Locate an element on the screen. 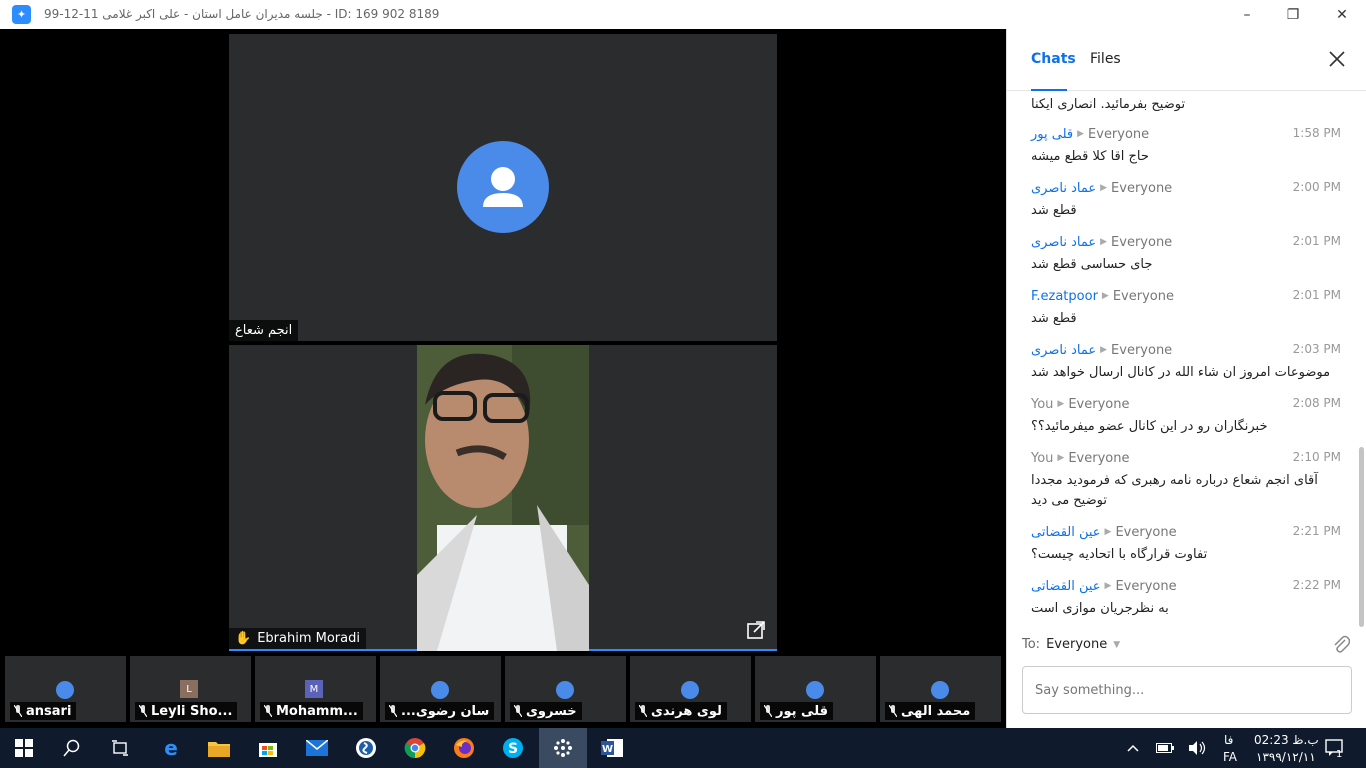  volume-icon is located at coordinates (1197, 748).